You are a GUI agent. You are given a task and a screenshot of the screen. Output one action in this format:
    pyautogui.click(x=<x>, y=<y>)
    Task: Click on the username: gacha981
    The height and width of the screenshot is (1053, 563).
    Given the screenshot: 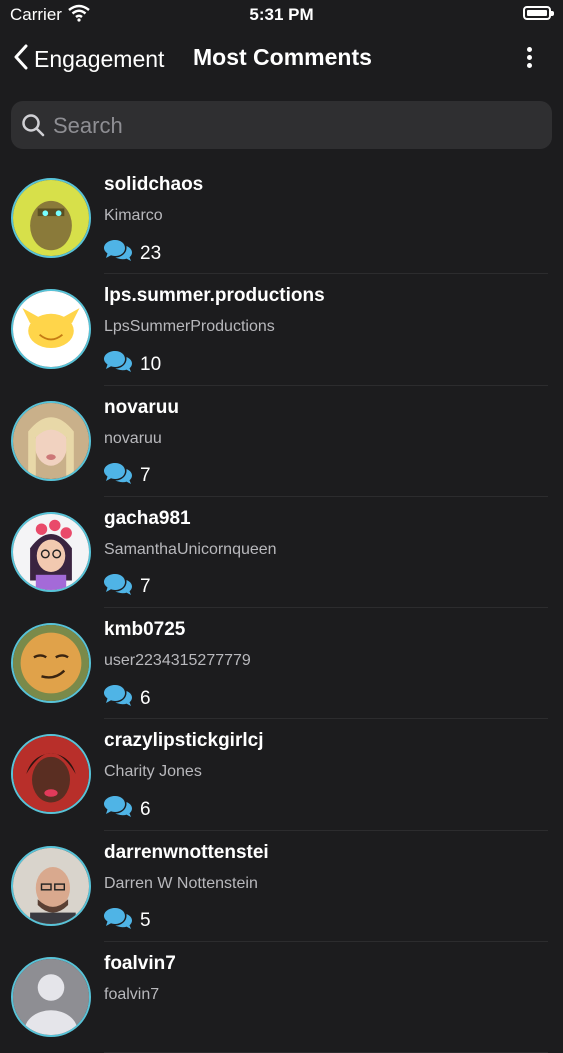 What is the action you would take?
    pyautogui.click(x=147, y=518)
    